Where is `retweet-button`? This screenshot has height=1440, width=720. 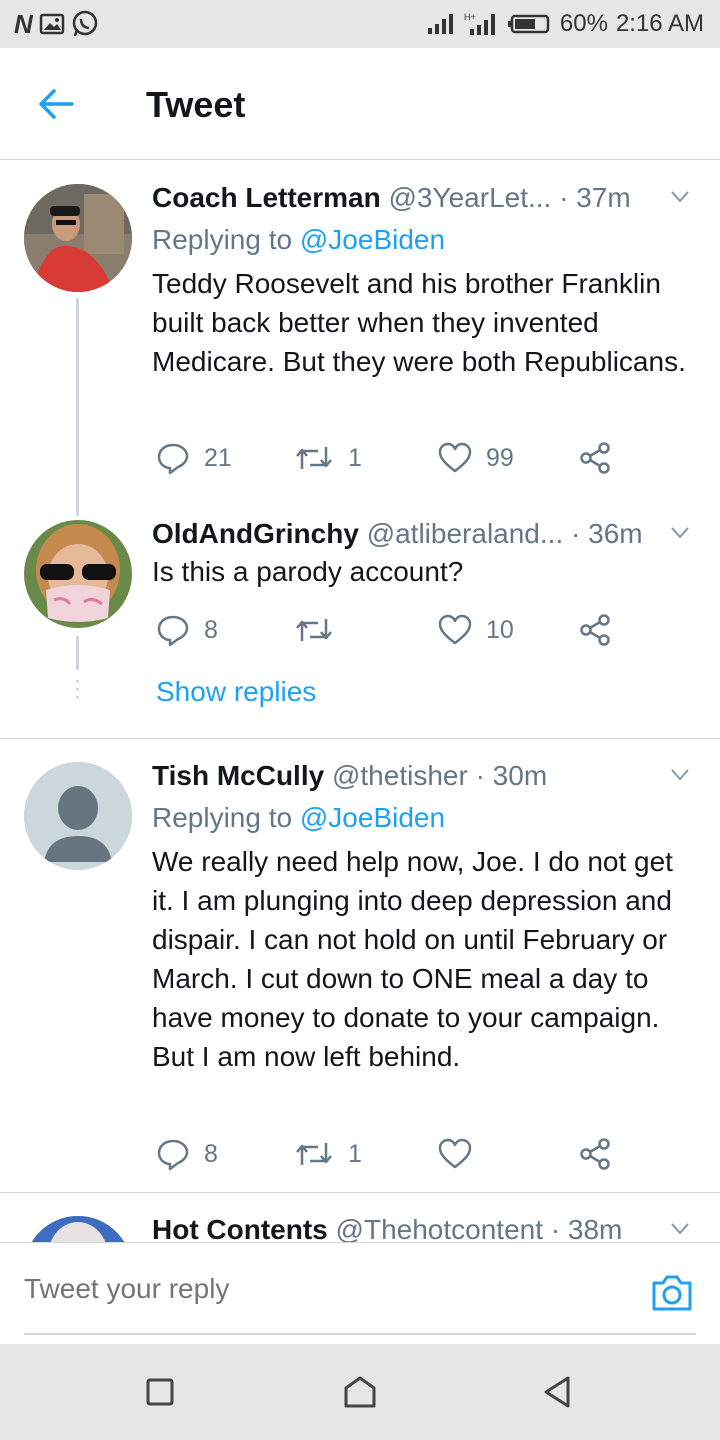
retweet-button is located at coordinates (321, 630).